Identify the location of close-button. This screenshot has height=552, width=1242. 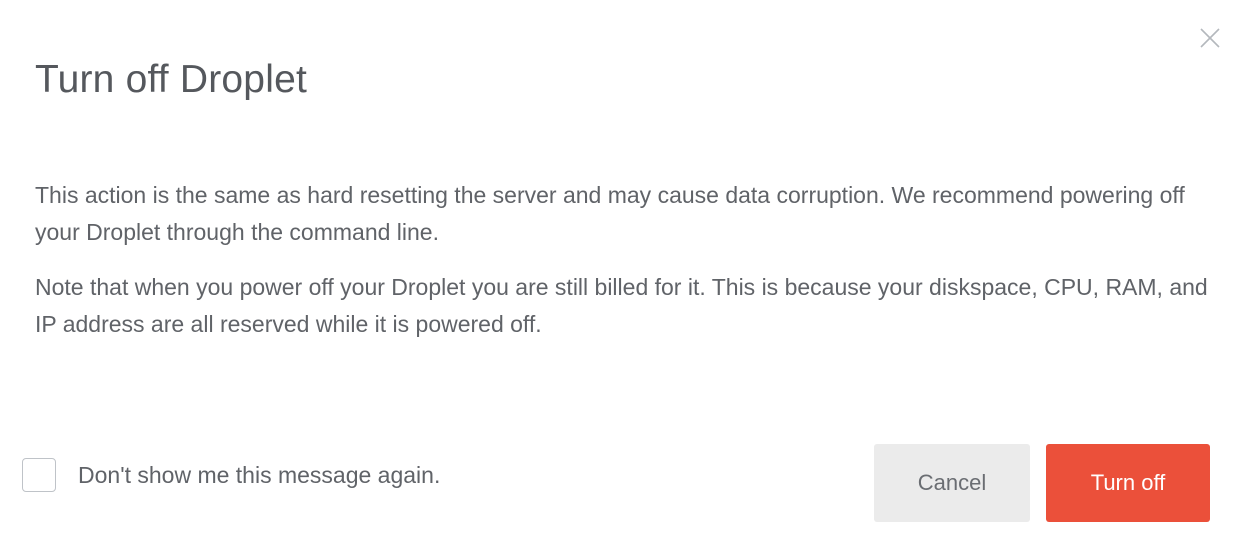
(1210, 38).